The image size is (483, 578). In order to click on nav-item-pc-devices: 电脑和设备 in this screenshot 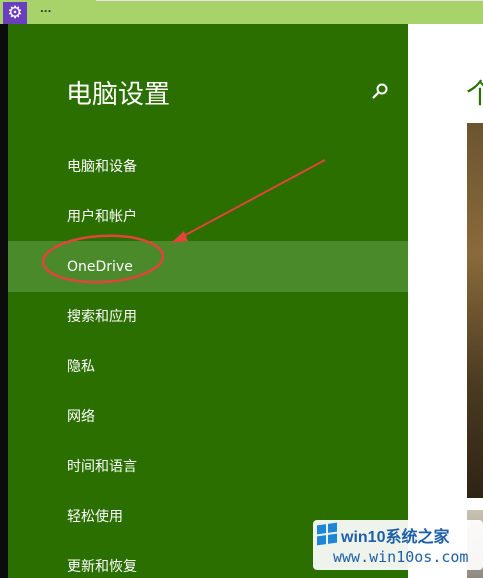, I will do `click(208, 165)`.